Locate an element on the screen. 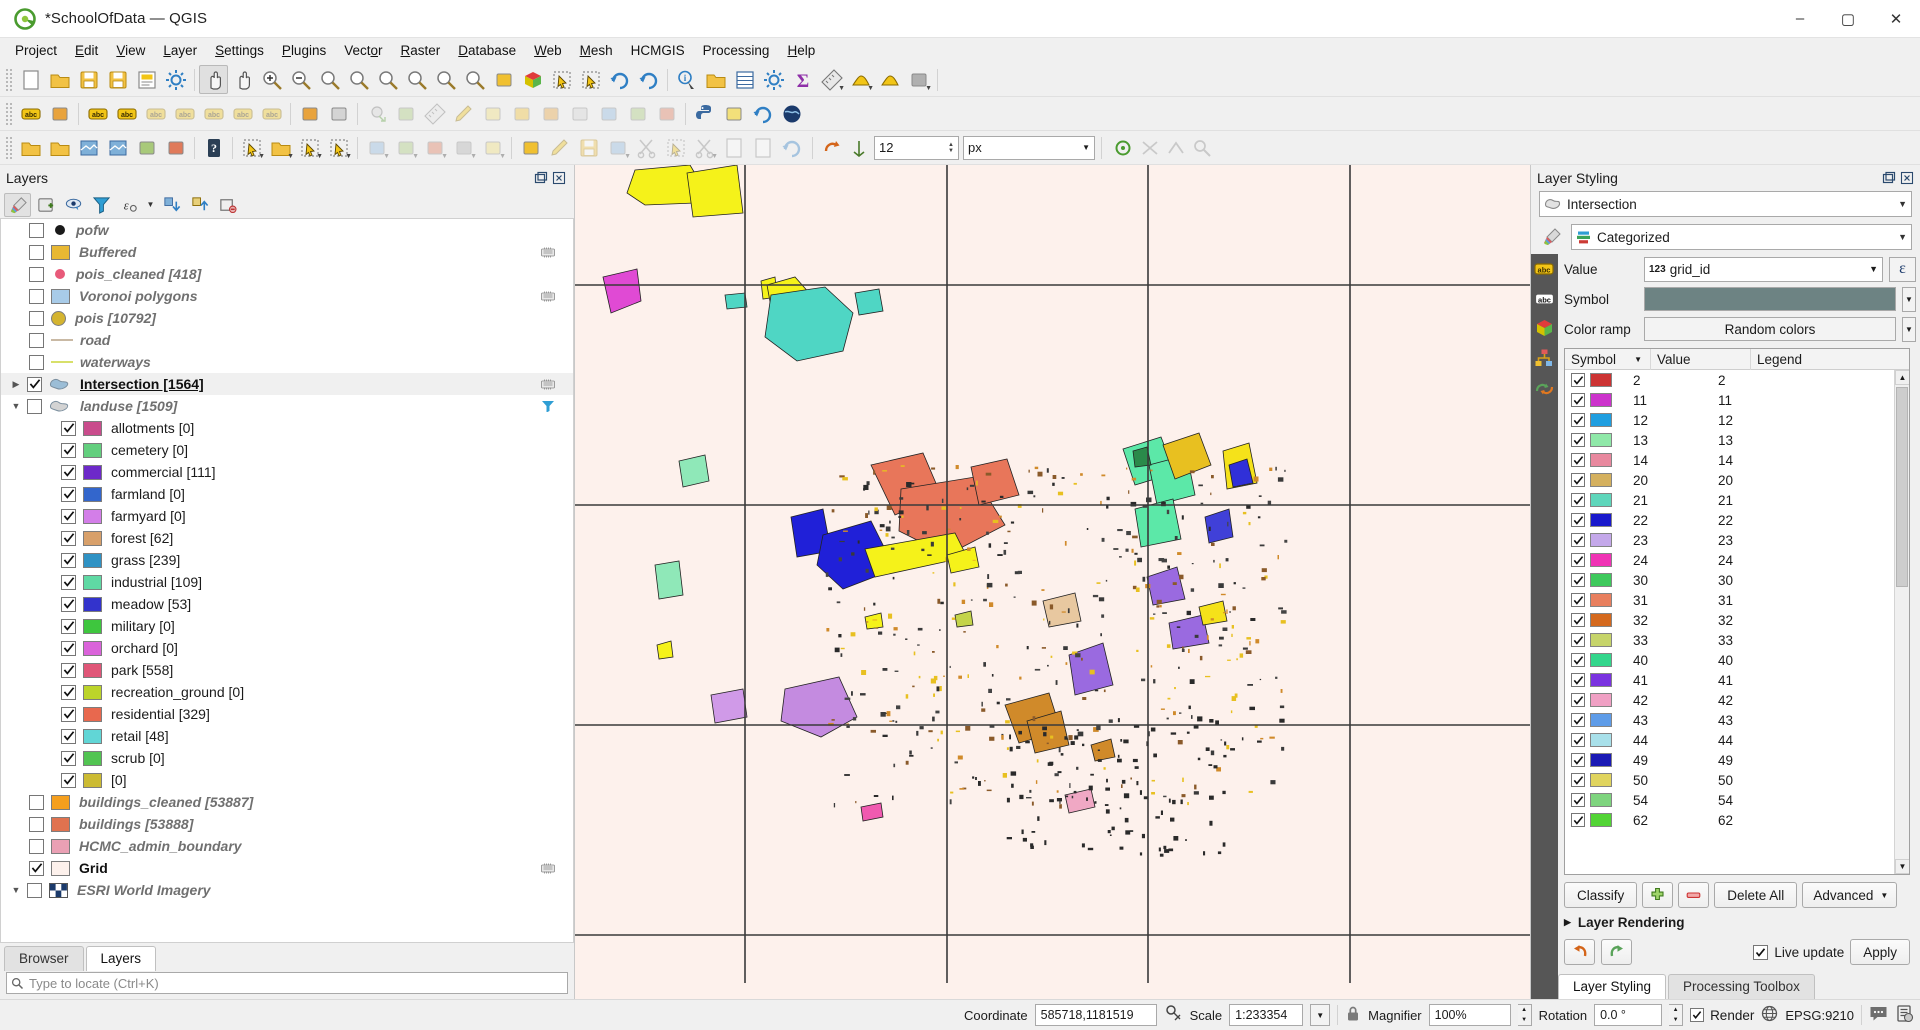 This screenshot has height=1030, width=1920. layer-item-park: park [558] is located at coordinates (287, 670).